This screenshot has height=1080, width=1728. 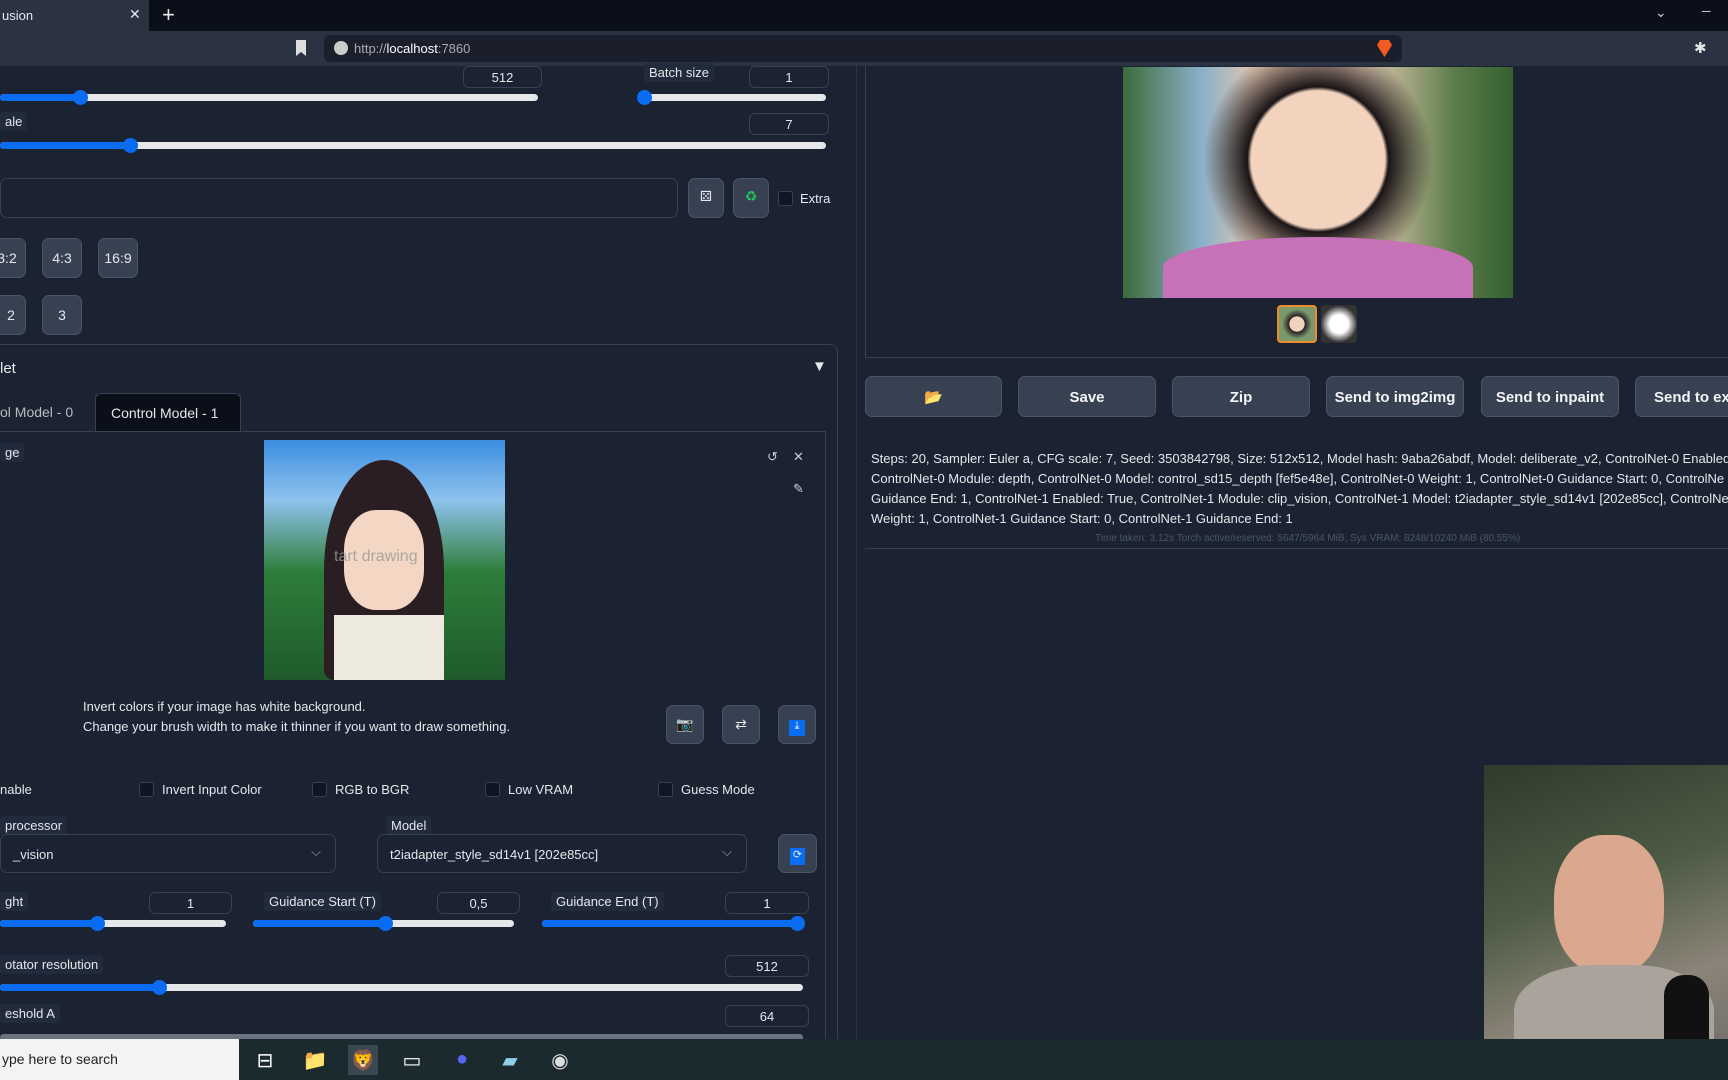 What do you see at coordinates (212, 789) in the screenshot?
I see `invert-input-color-label: Invert Input Color` at bounding box center [212, 789].